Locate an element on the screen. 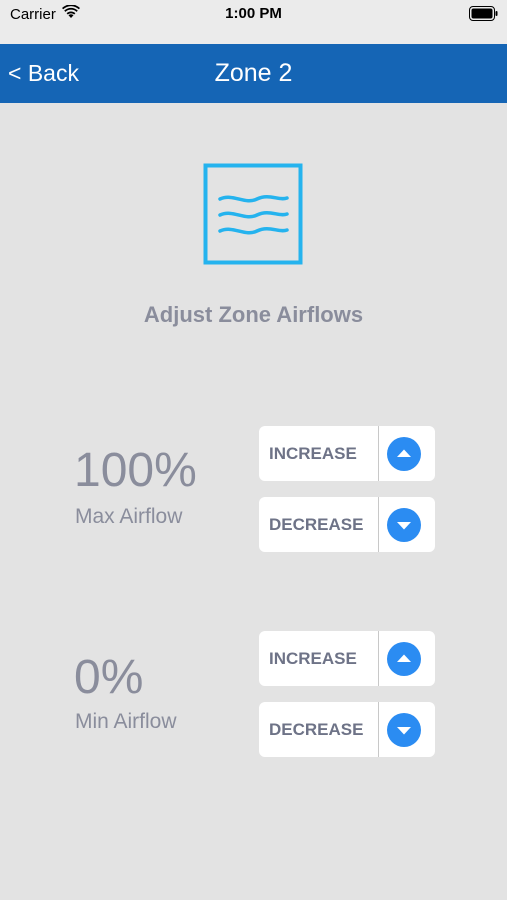 The image size is (507, 900). min-increase-button: INCREASE is located at coordinates (347, 658).